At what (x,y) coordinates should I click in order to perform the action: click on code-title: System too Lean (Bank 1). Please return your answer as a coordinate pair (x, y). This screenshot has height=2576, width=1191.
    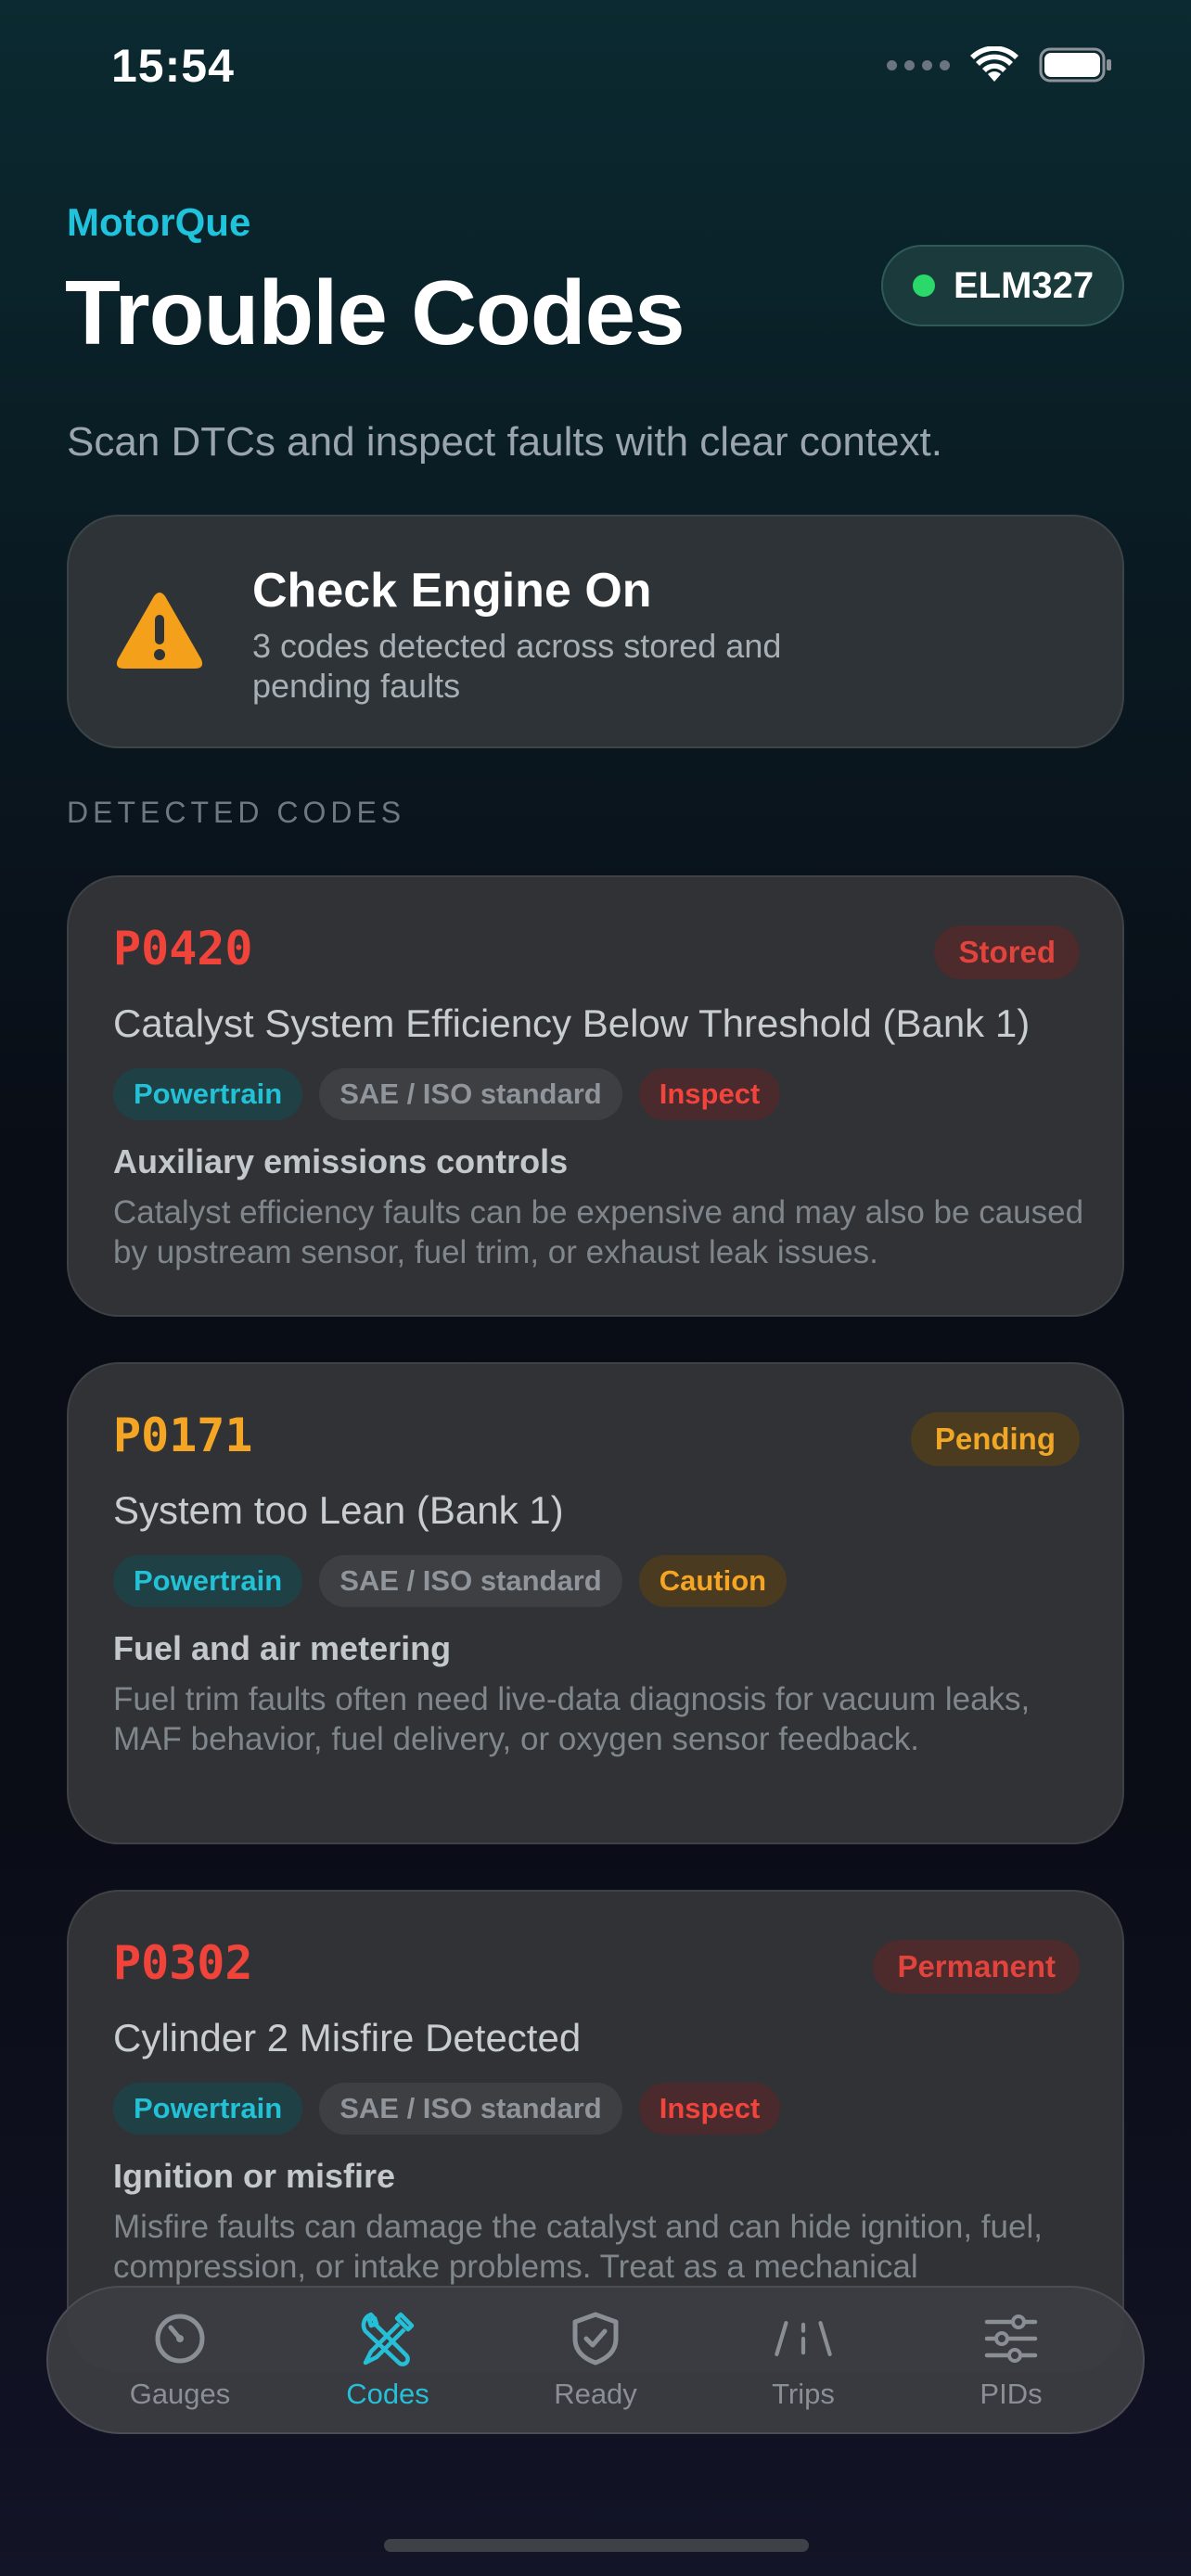
    Looking at the image, I should click on (338, 1510).